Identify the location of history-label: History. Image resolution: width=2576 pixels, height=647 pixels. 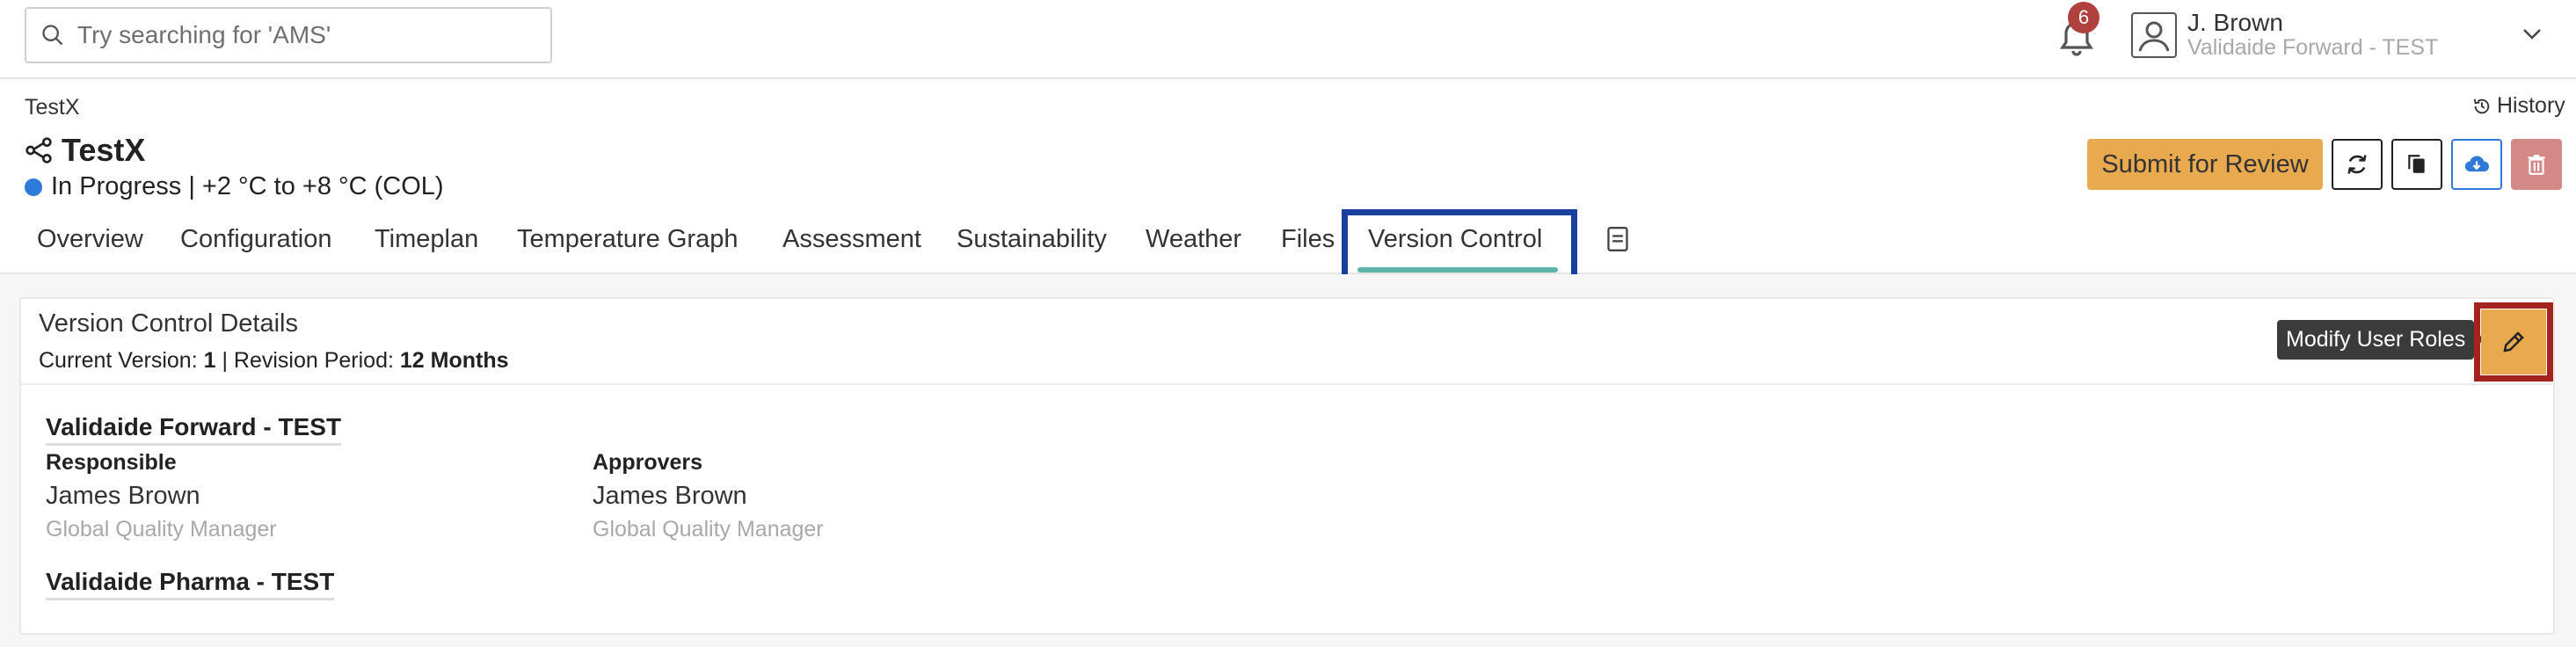
(2531, 105).